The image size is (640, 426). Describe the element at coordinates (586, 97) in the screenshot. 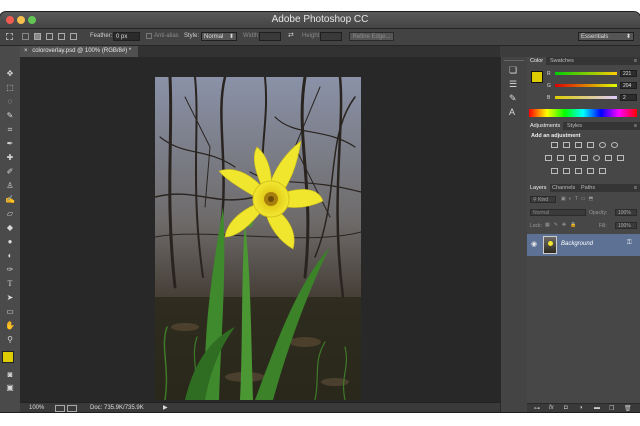

I see `b-slider` at that location.